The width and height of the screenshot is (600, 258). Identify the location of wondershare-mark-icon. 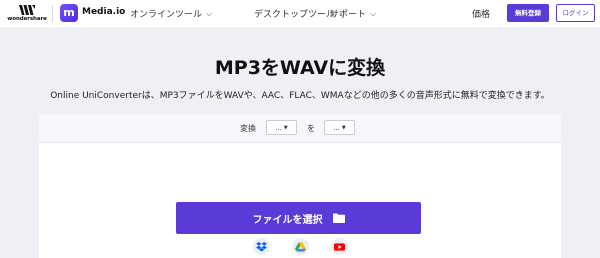
(27, 10).